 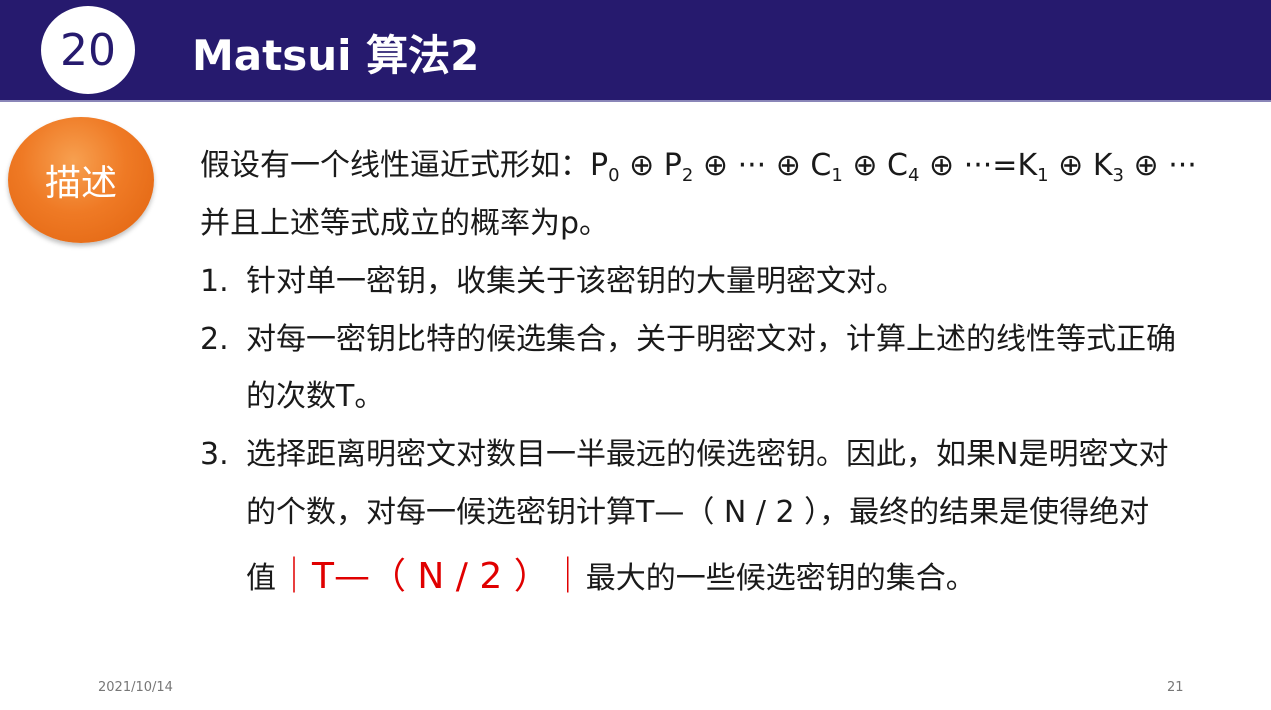 I want to click on badge-label: 描述, so click(x=80, y=183).